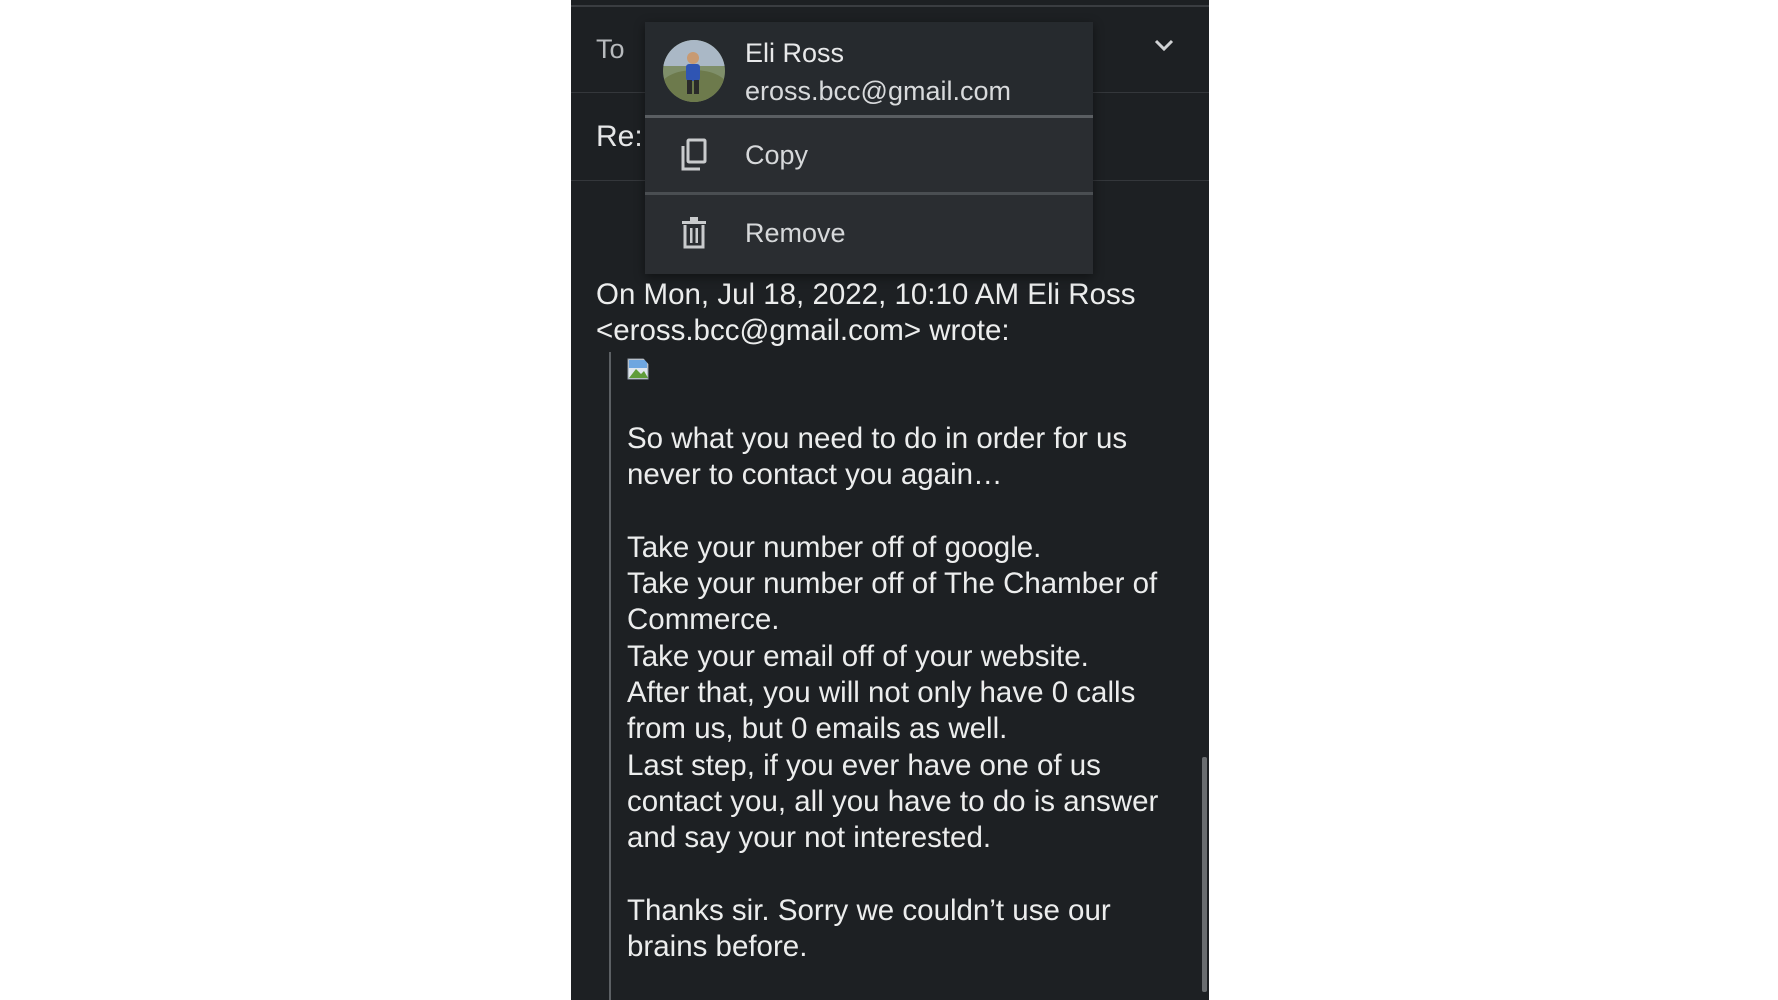  I want to click on quoted-paragraph: Take your number off of google., so click(834, 547).